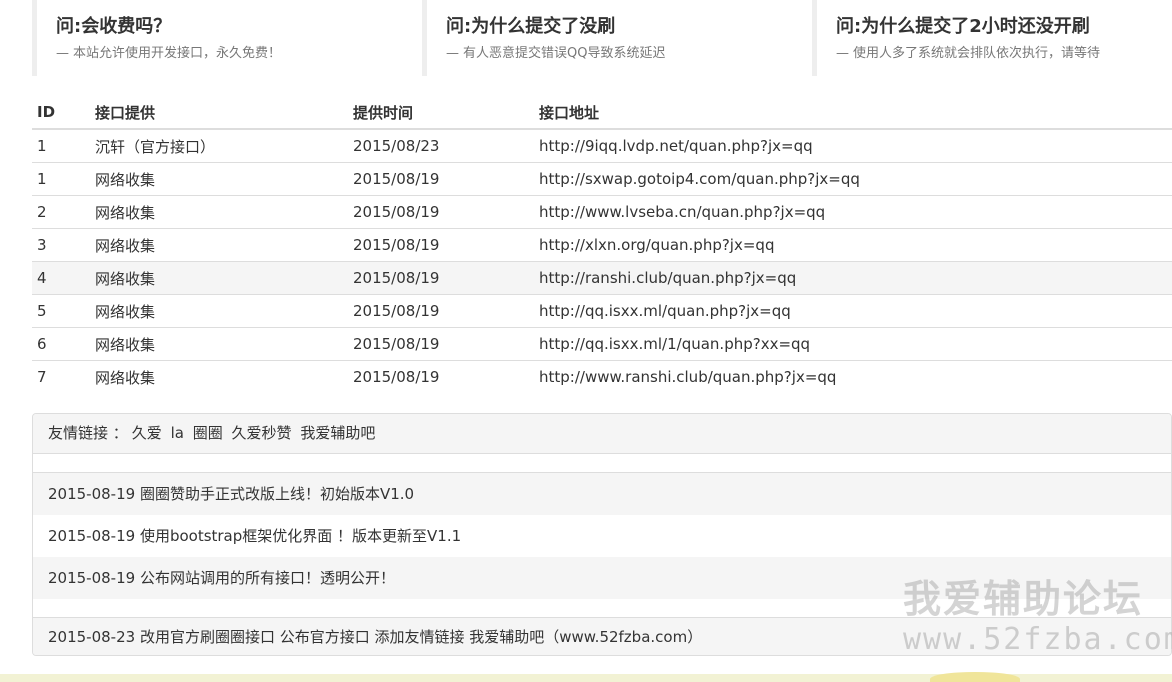  What do you see at coordinates (1023, 599) in the screenshot?
I see `watermark-title: 我爱辅助论坛` at bounding box center [1023, 599].